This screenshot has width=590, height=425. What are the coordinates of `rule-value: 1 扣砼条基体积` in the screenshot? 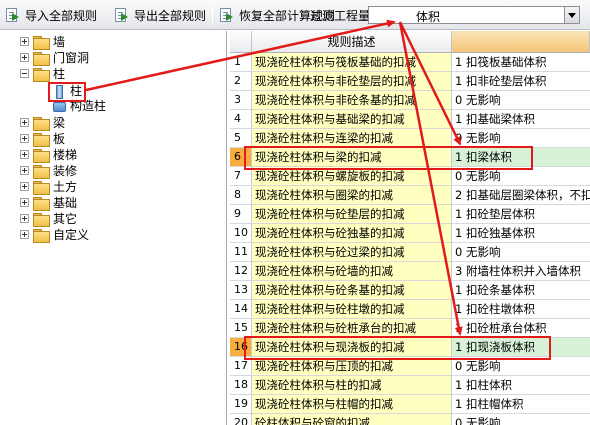 It's located at (521, 290).